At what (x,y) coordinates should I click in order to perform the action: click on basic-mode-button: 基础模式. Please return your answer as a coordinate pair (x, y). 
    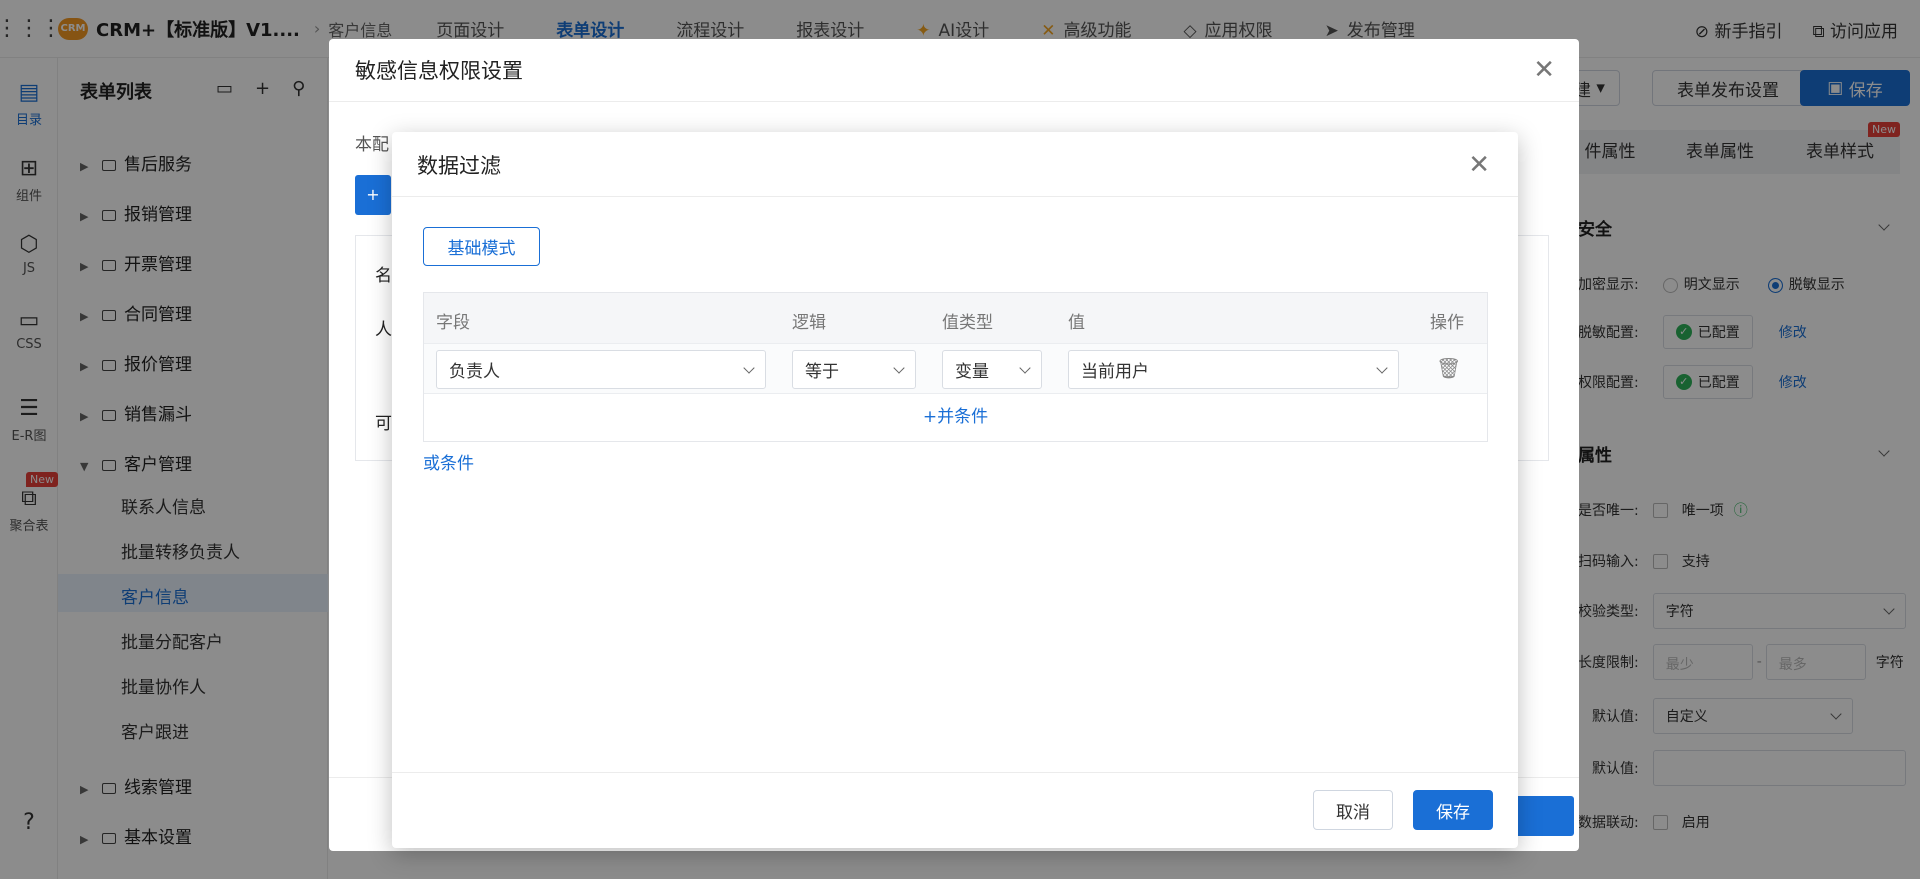
    Looking at the image, I should click on (481, 246).